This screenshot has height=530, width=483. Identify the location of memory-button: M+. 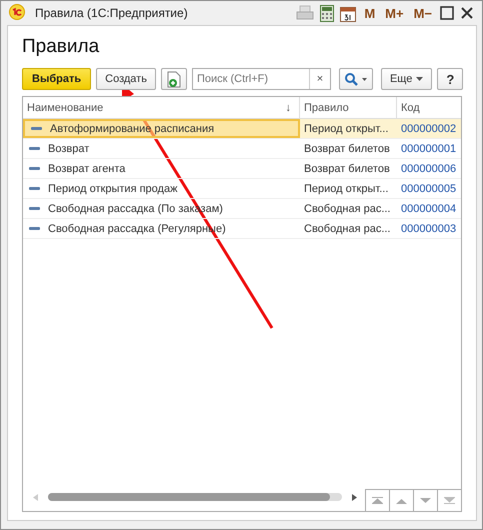
(394, 13).